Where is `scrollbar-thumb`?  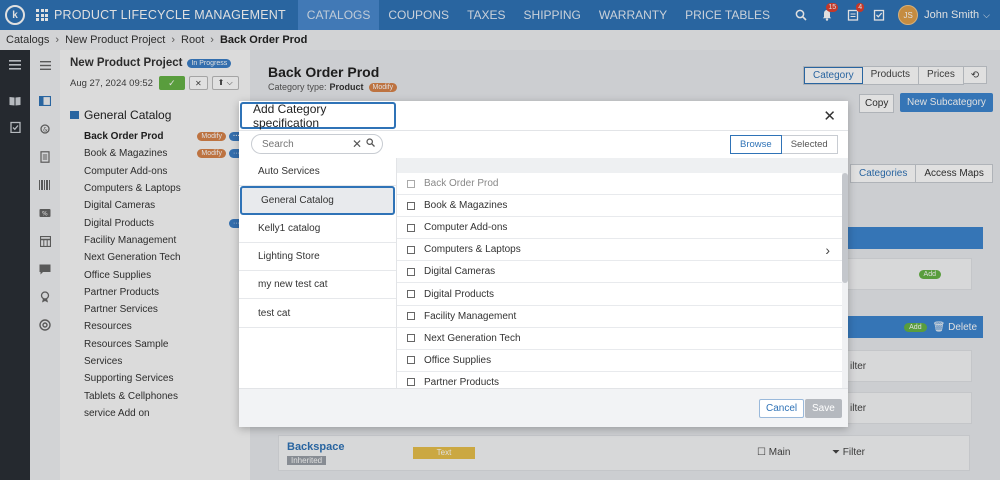
scrollbar-thumb is located at coordinates (845, 228).